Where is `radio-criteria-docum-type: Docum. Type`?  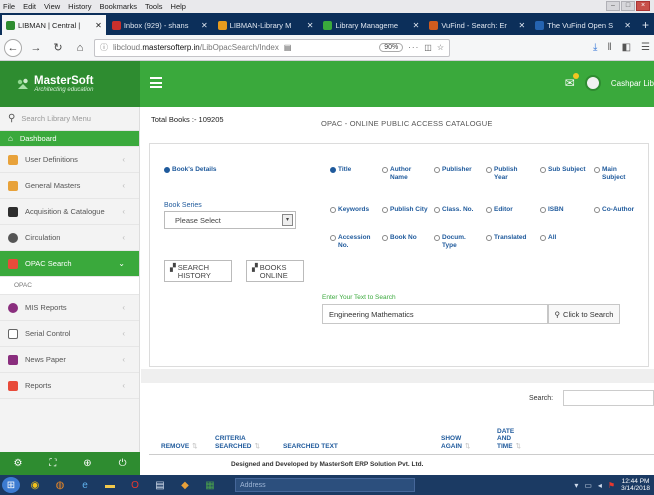 radio-criteria-docum-type: Docum. Type is located at coordinates (457, 242).